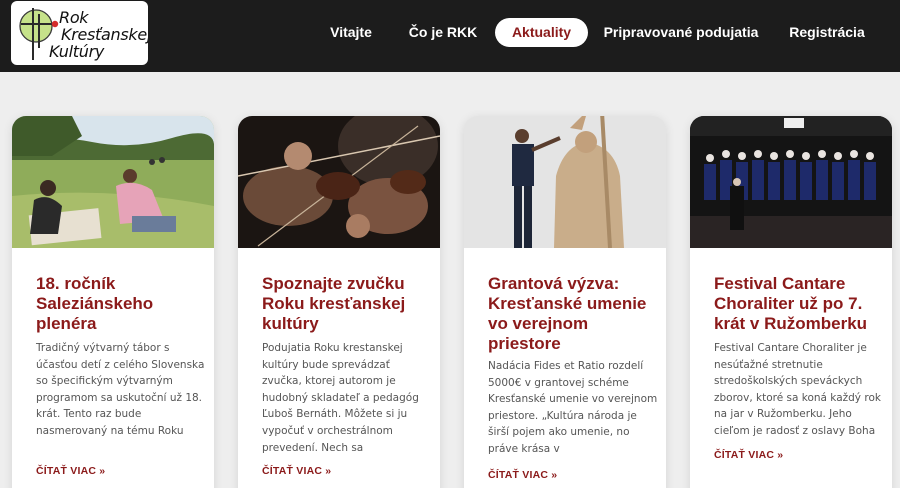 This screenshot has height=488, width=900. I want to click on site-logo: Rok Kresťanskej Kultúry, so click(79, 33).